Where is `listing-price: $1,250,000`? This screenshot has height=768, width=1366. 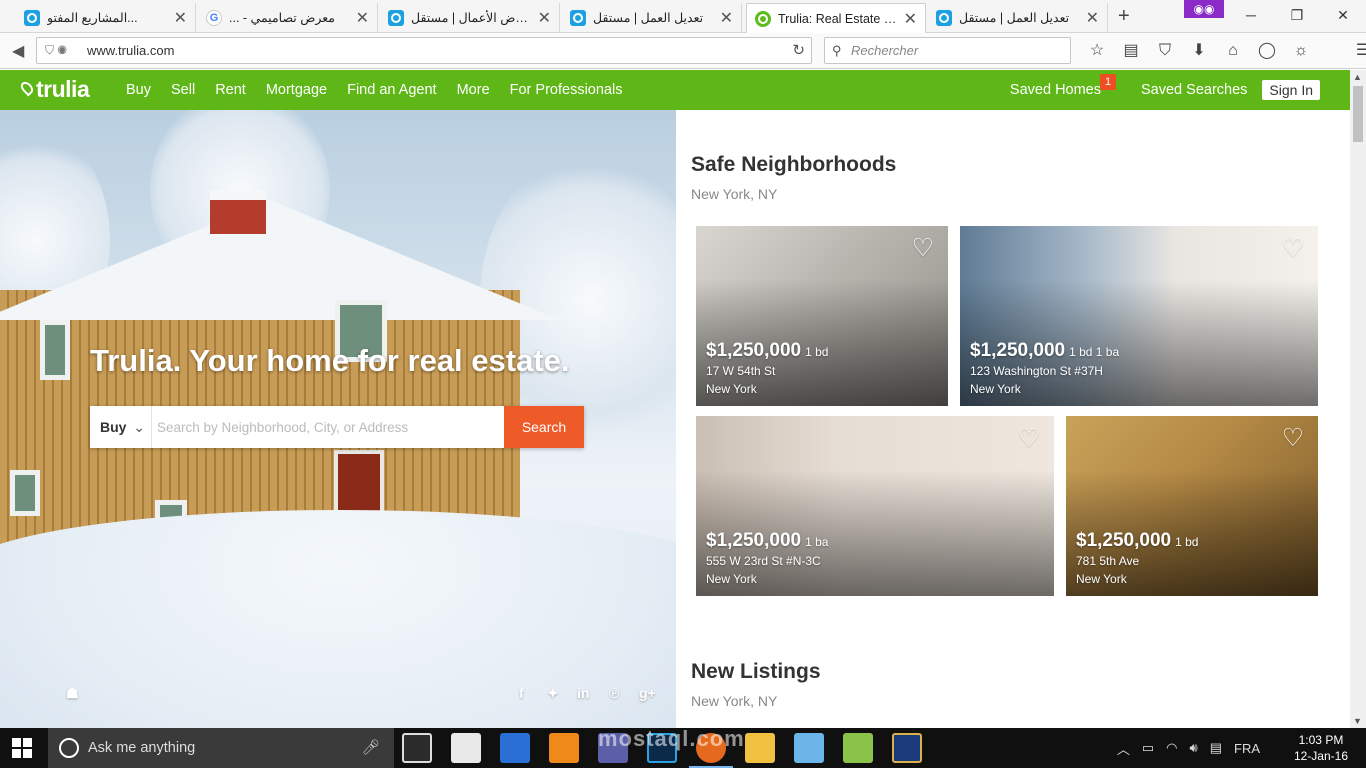
listing-price: $1,250,000 is located at coordinates (754, 350).